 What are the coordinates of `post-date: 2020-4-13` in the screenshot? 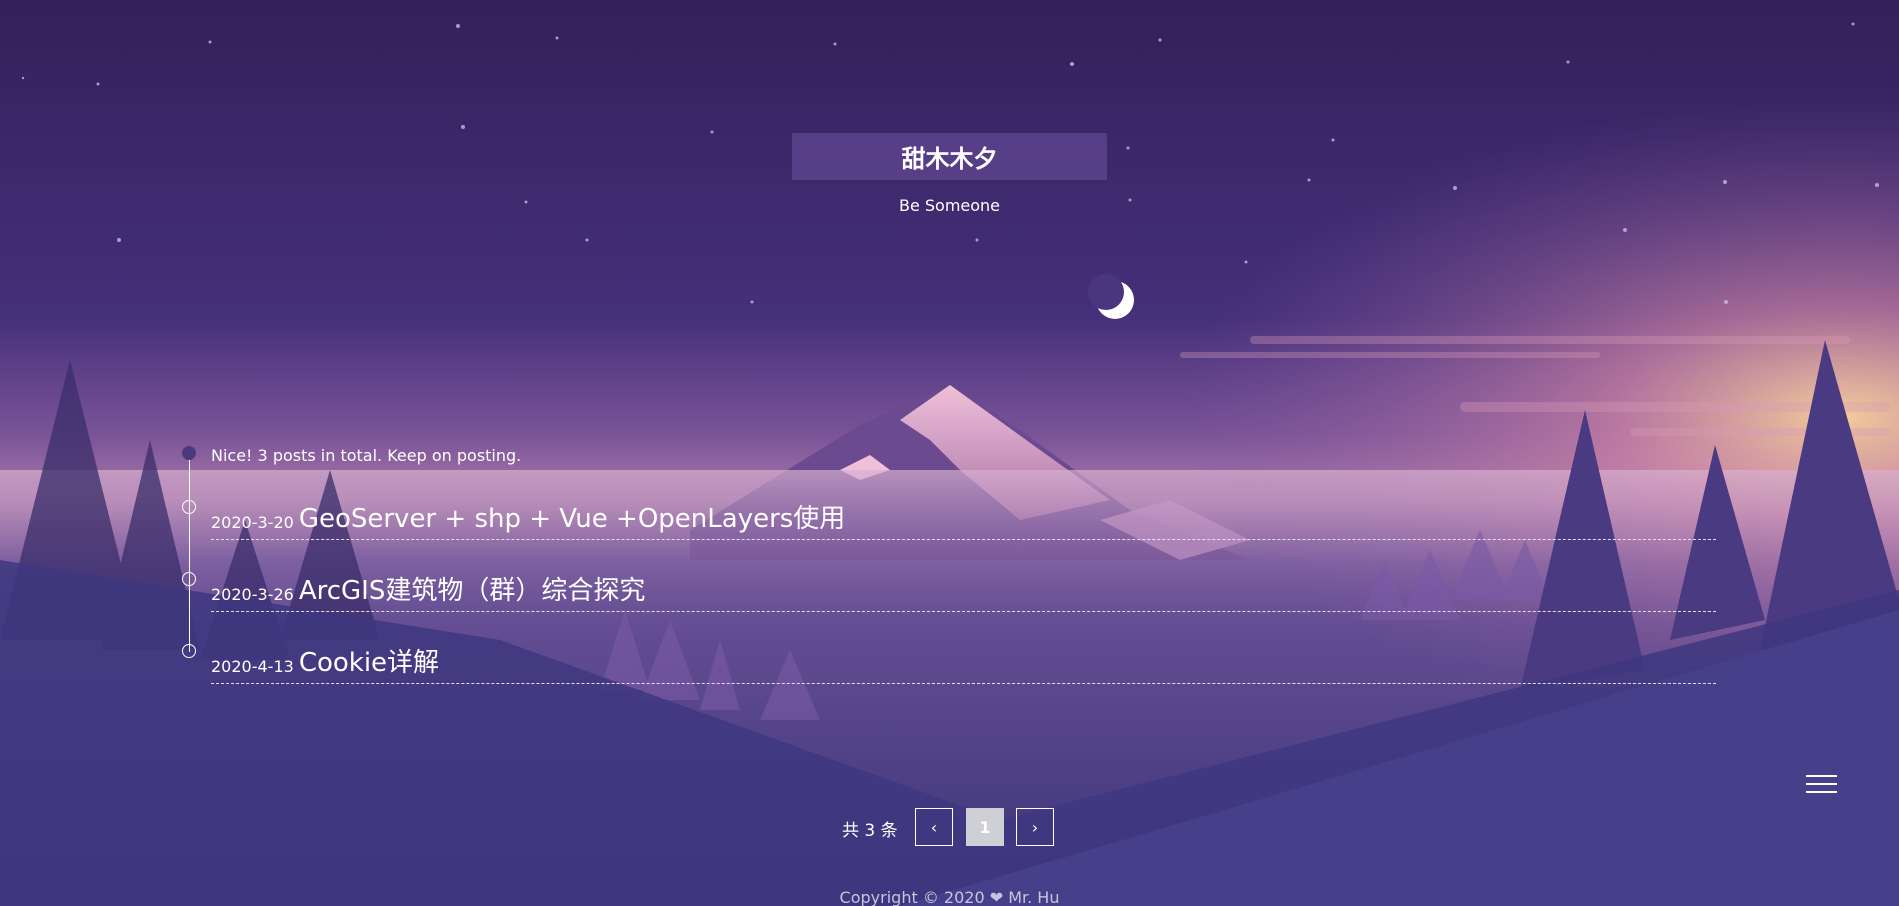 It's located at (252, 666).